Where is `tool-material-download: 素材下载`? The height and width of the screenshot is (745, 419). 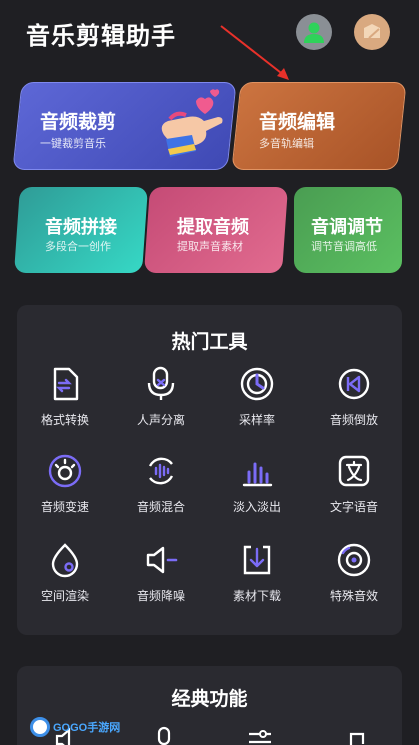 tool-material-download: 素材下载 is located at coordinates (257, 579).